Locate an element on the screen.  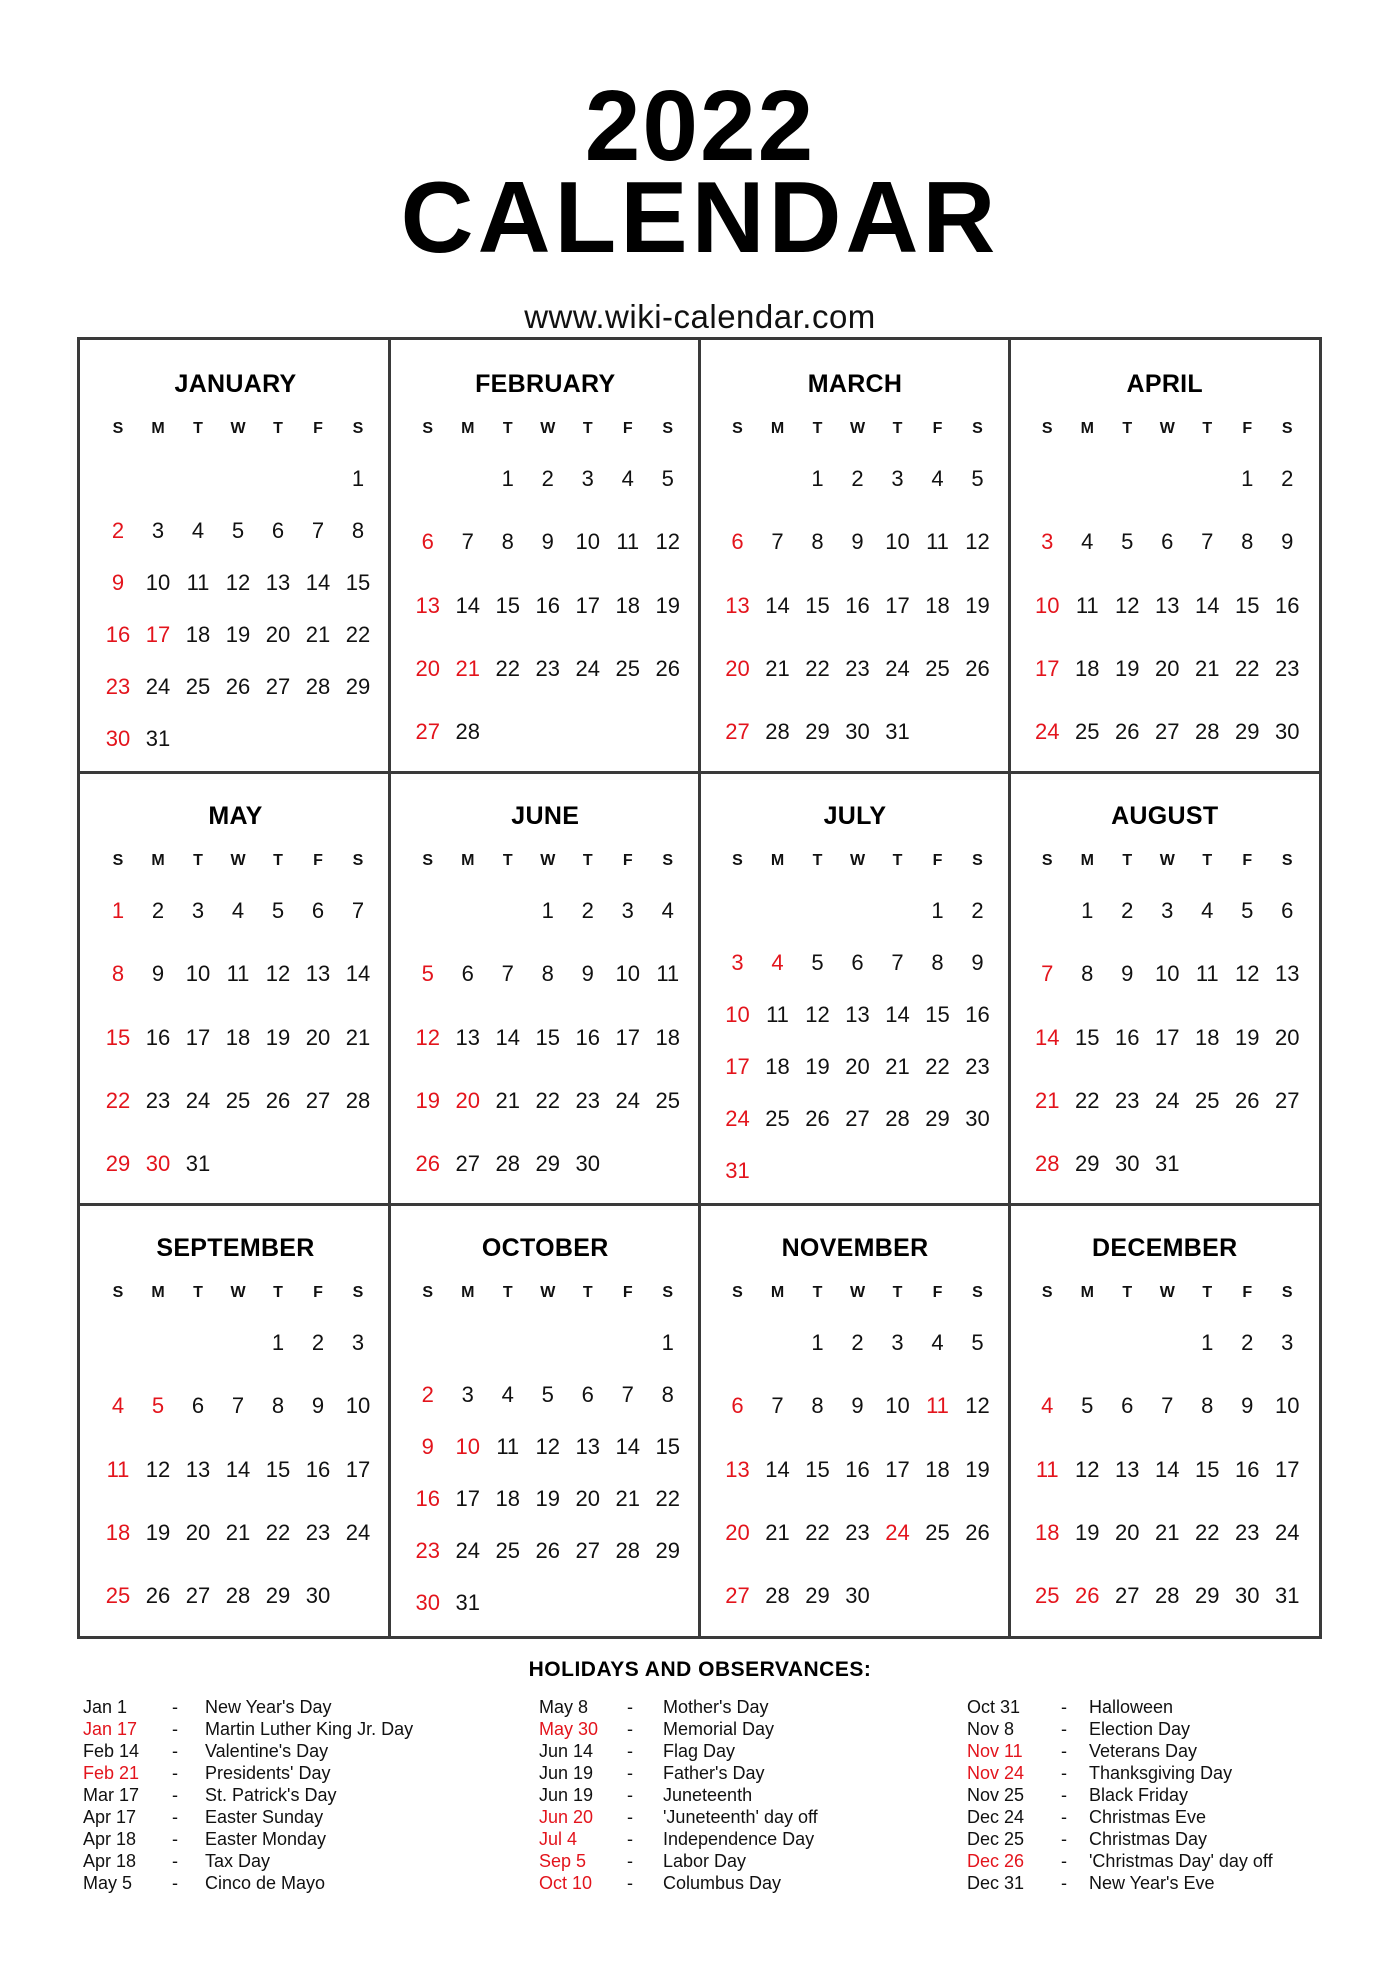
holiday-date: Nov 24 is located at coordinates (996, 1773).